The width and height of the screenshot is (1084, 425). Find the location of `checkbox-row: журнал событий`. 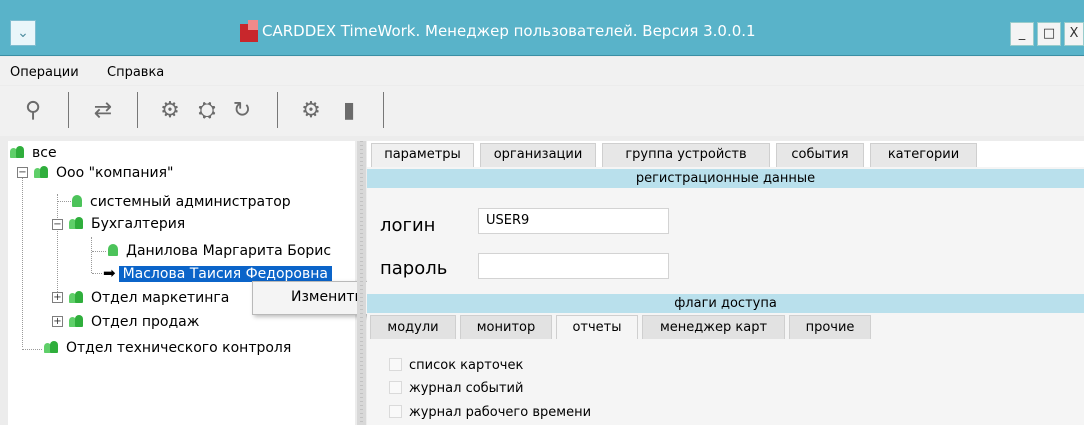

checkbox-row: журнал событий is located at coordinates (456, 389).